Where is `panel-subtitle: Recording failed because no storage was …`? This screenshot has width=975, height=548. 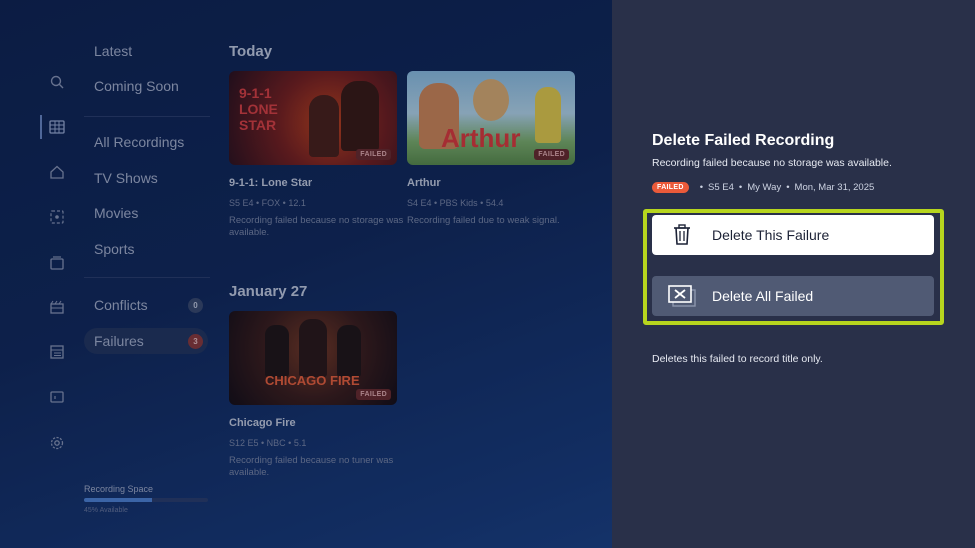 panel-subtitle: Recording failed because no storage was … is located at coordinates (772, 163).